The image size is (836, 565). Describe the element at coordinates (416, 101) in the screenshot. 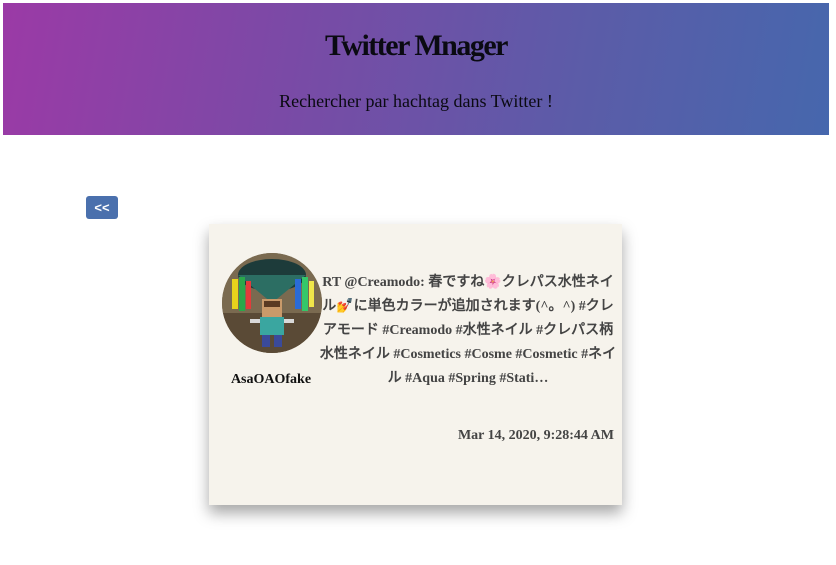

I see `page-subtitle: Rechercher par hachtag dans Twitter !` at that location.